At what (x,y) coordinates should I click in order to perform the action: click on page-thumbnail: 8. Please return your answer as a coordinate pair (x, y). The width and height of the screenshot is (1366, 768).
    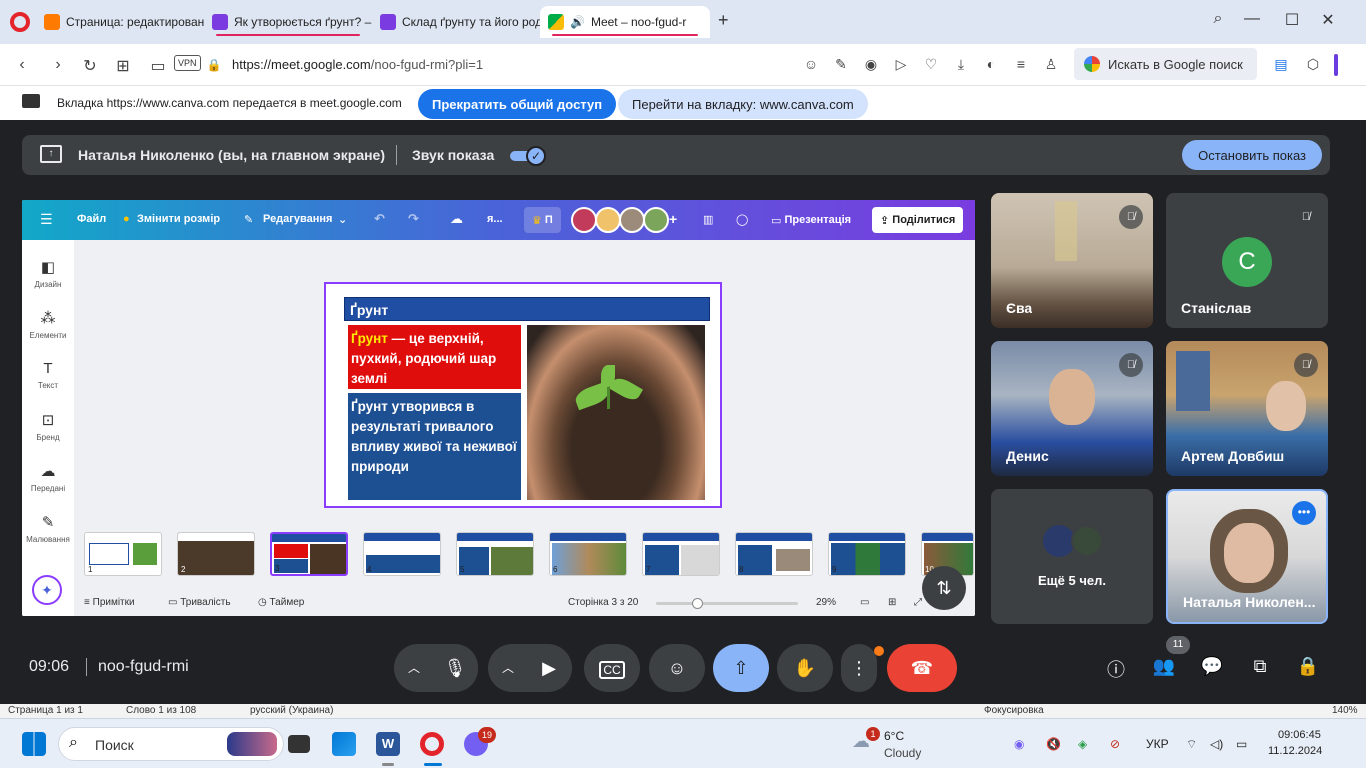
    Looking at the image, I should click on (774, 554).